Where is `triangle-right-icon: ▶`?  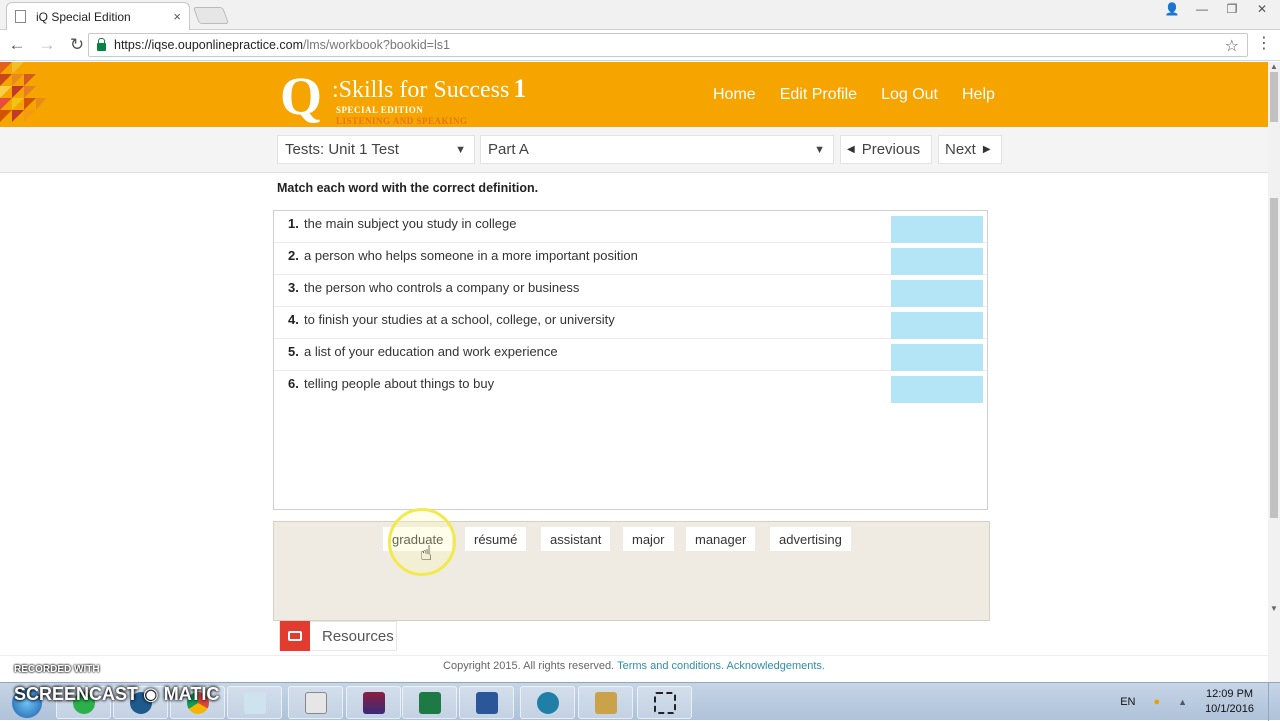 triangle-right-icon: ▶ is located at coordinates (986, 149).